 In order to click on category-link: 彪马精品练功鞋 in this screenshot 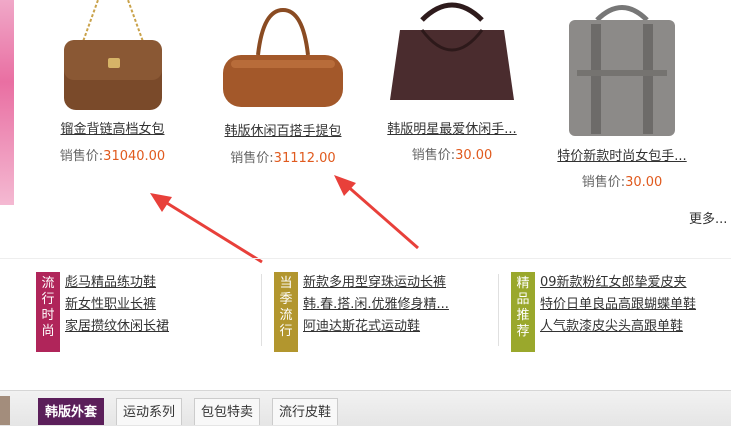, I will do `click(117, 283)`.